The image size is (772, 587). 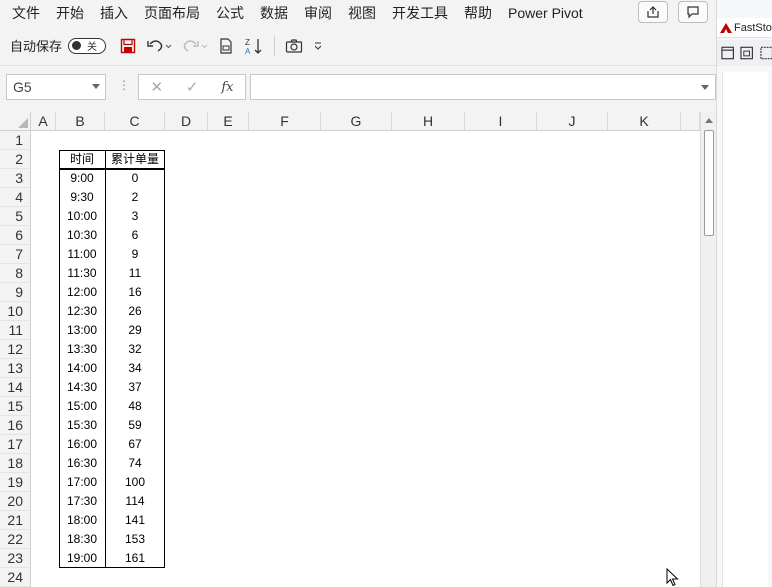 What do you see at coordinates (15, 235) in the screenshot?
I see `row-header: 6` at bounding box center [15, 235].